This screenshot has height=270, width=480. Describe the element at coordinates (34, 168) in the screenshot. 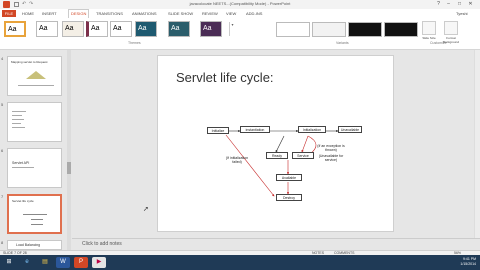

I see `slide-thumbnail-6: Servlet API` at that location.